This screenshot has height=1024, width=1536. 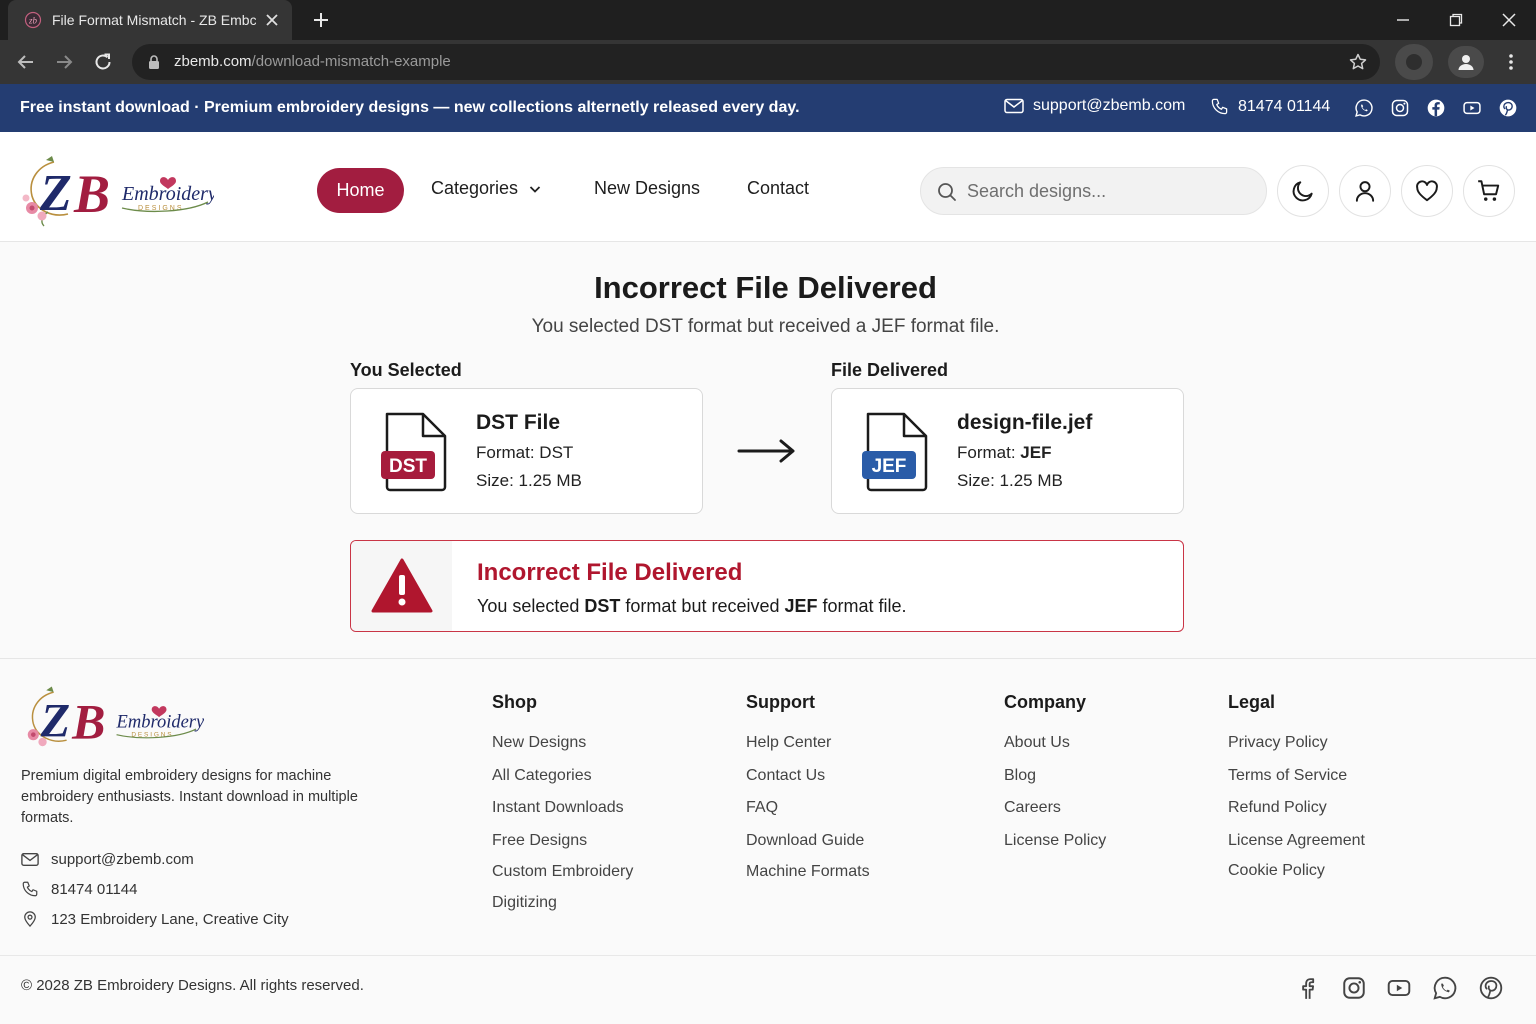 I want to click on footer-phone-link: 81474 01144, so click(x=79, y=889).